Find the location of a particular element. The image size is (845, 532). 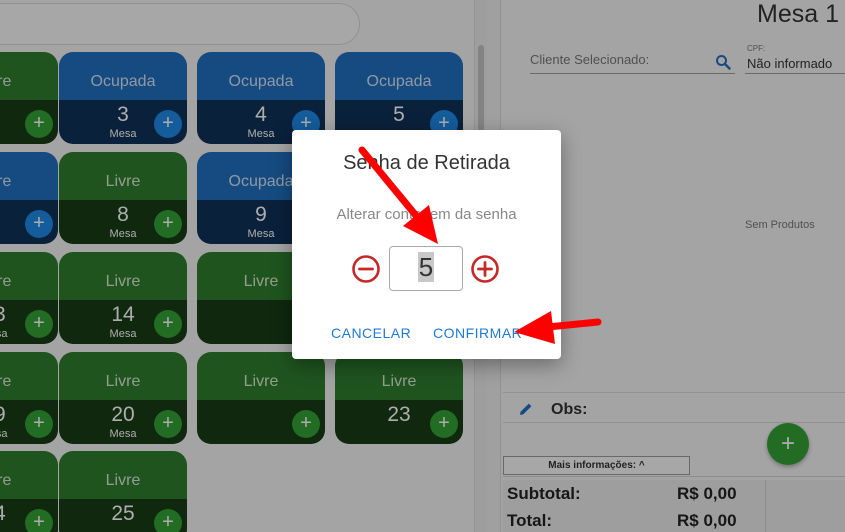

dialog-title: Senha de Retirada is located at coordinates (426, 163).